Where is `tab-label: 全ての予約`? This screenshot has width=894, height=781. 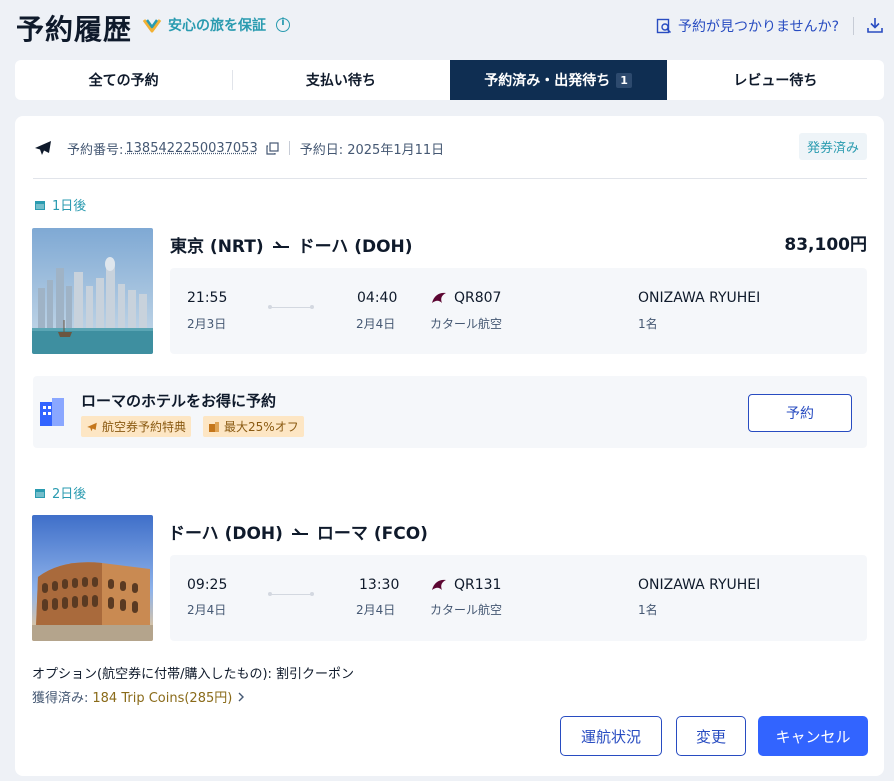 tab-label: 全ての予約 is located at coordinates (123, 81).